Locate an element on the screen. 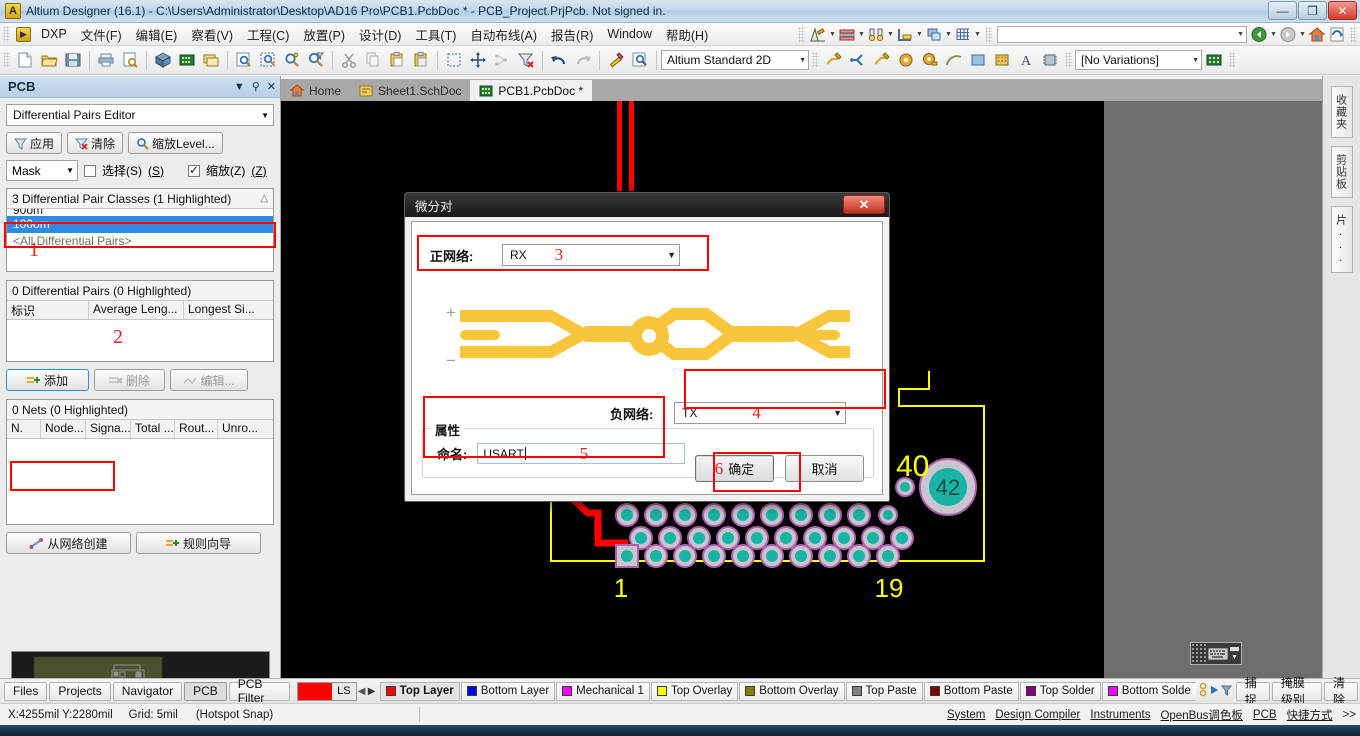 The height and width of the screenshot is (736, 1360). view-config-dropdown-icon: ▼ is located at coordinates (799, 60).